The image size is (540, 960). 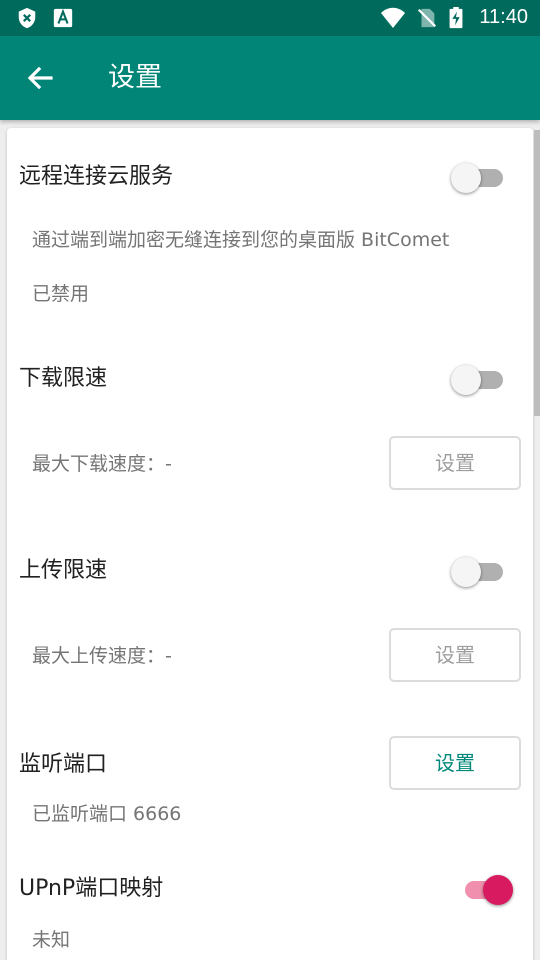 I want to click on upload-limit-set-button: 设置, so click(x=455, y=655).